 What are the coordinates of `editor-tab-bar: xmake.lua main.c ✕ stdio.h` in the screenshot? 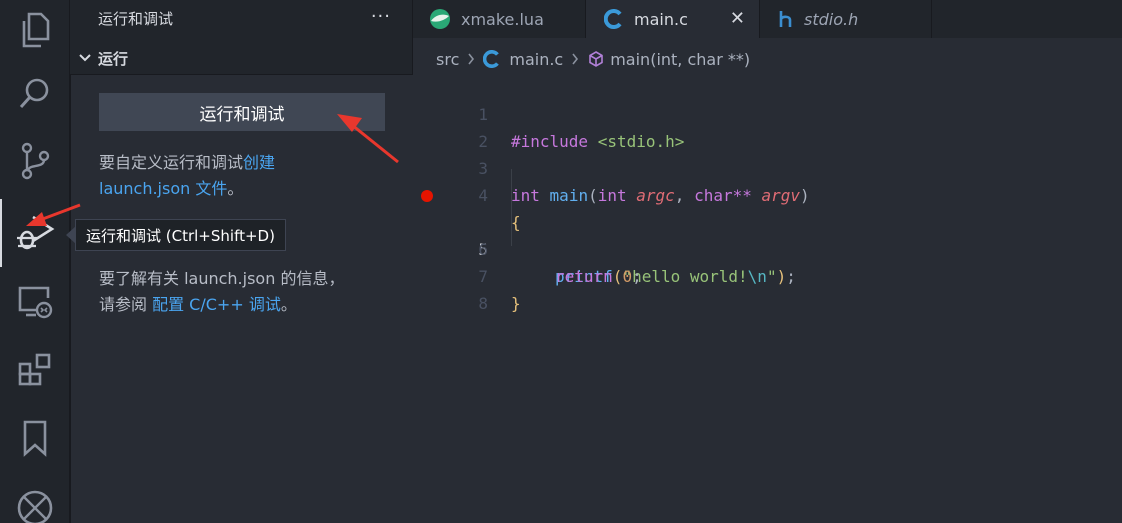 It's located at (767, 19).